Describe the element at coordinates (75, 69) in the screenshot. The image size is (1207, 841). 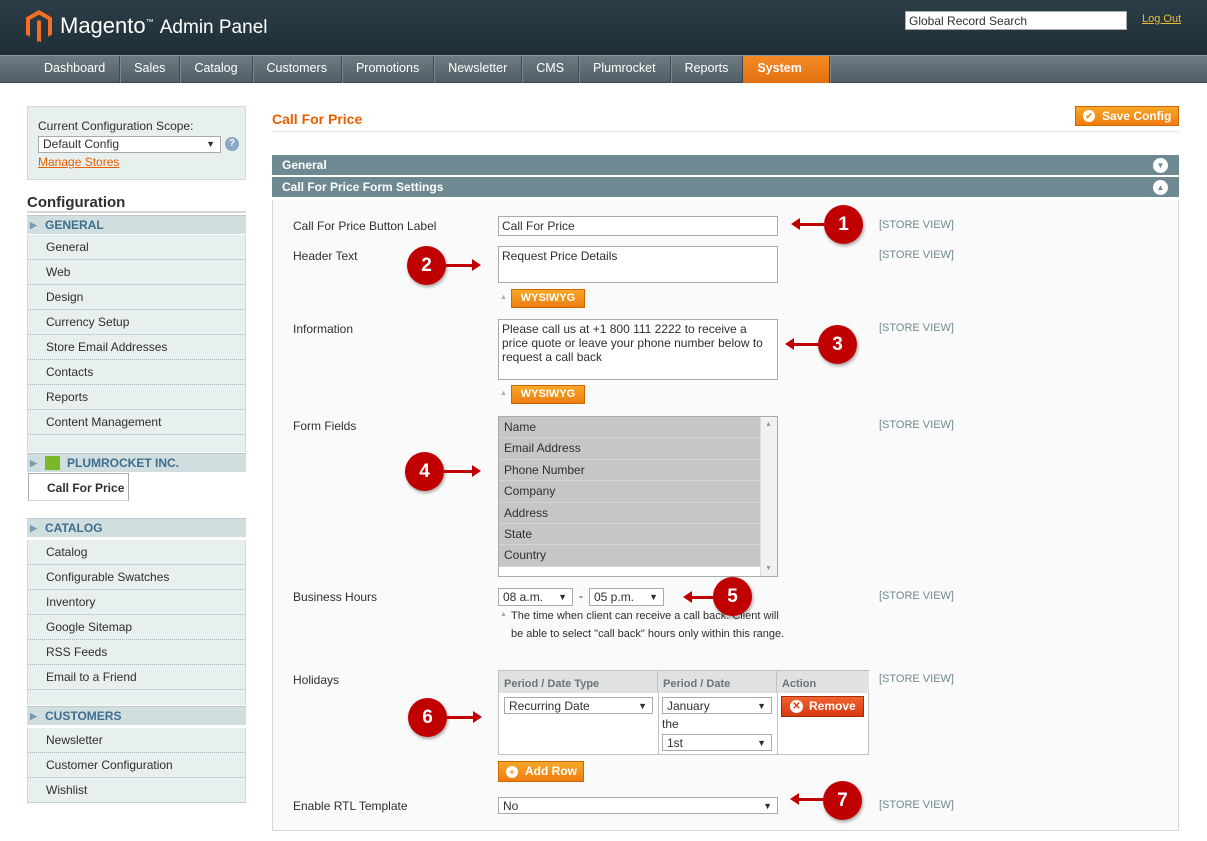
I see `nav-dashboard: Dashboard` at that location.